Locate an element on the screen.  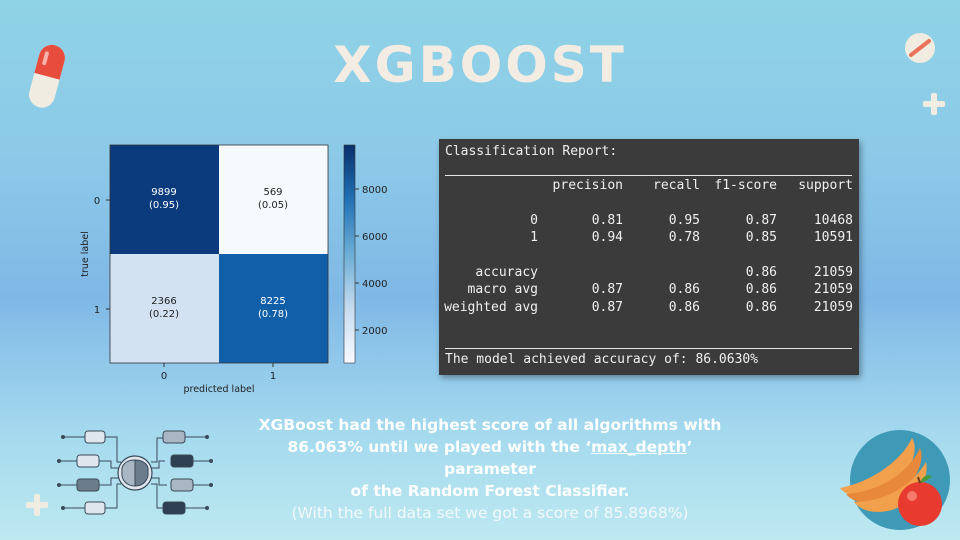
row-support: 10591 is located at coordinates (833, 237).